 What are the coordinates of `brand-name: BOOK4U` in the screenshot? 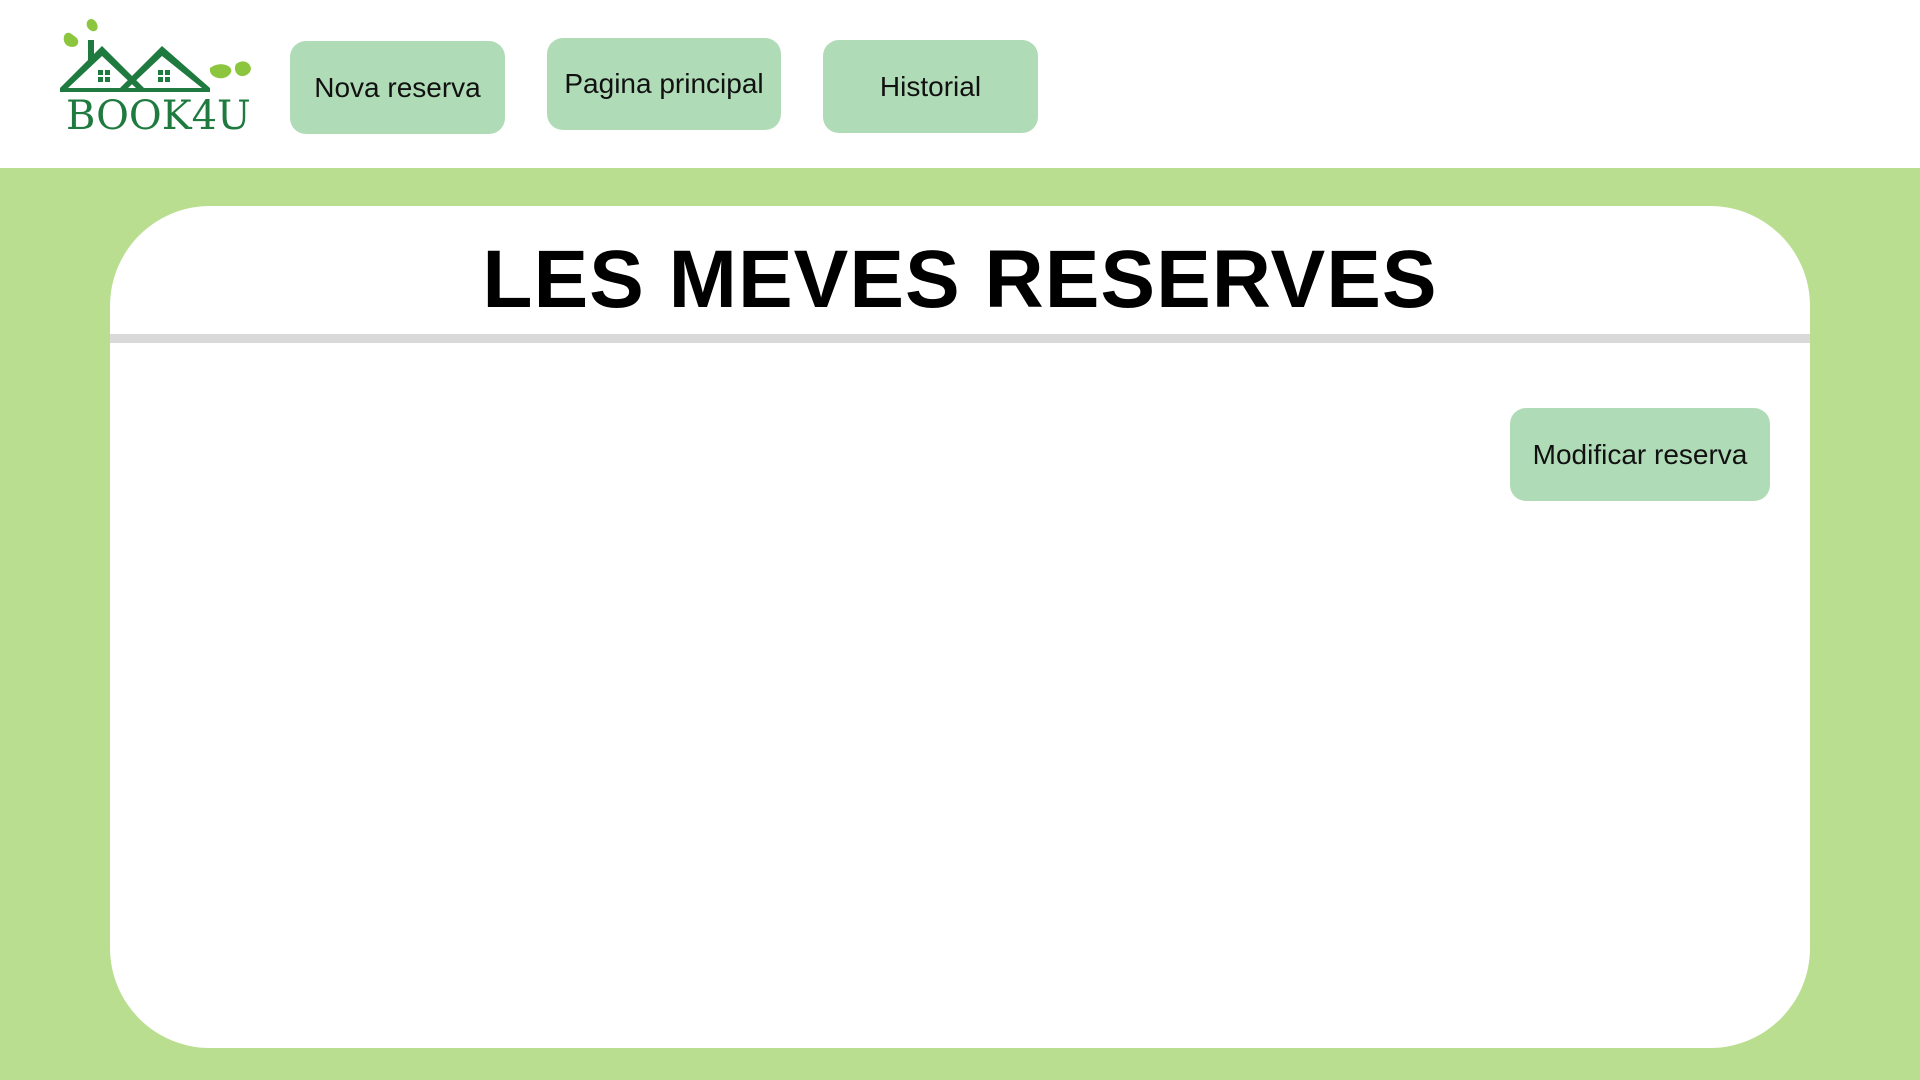 It's located at (158, 116).